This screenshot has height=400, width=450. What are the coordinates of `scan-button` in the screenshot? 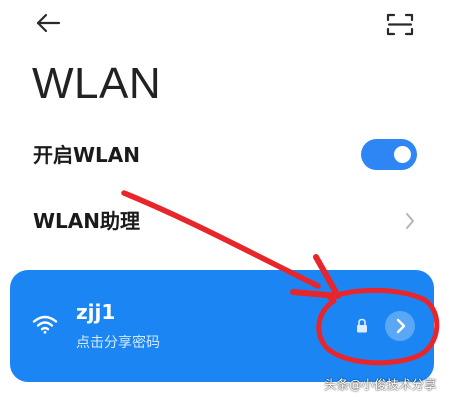 It's located at (400, 25).